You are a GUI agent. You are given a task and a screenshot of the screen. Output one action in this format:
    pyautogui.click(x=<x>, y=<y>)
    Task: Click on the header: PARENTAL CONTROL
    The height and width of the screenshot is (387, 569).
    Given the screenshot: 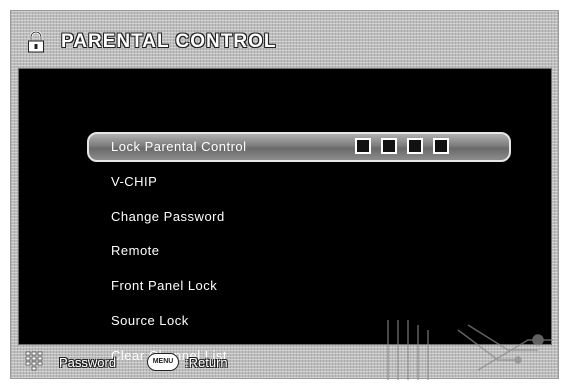 What is the action you would take?
    pyautogui.click(x=284, y=38)
    